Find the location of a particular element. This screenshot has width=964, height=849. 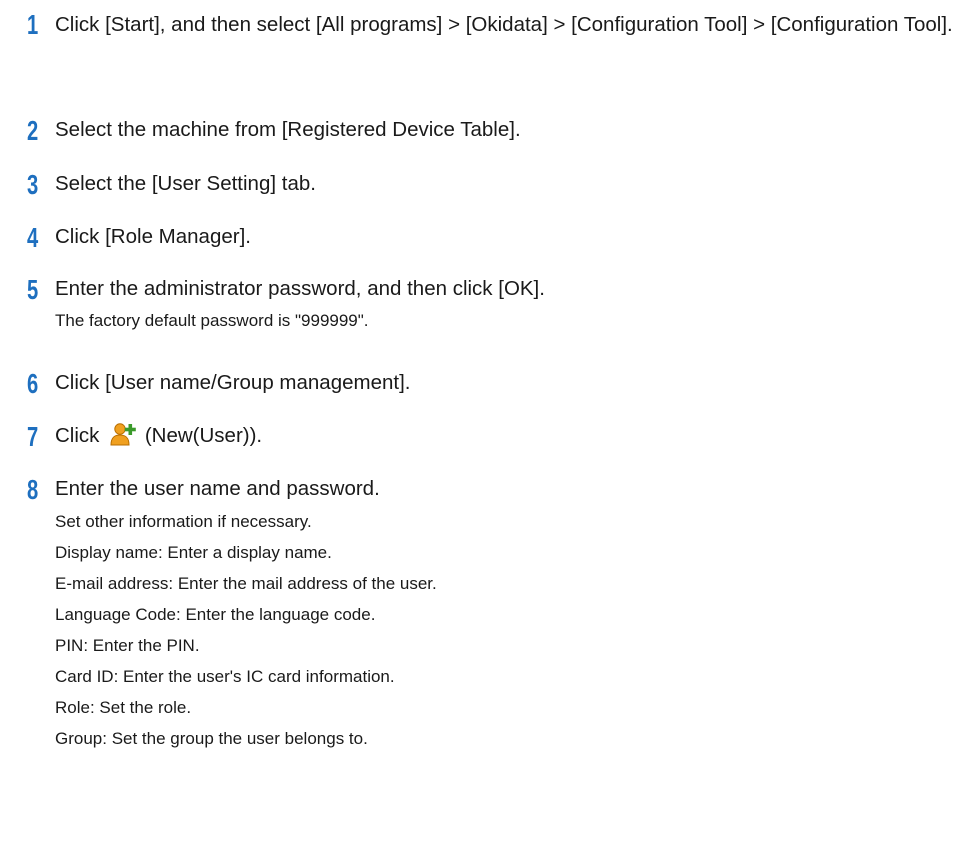

step-detail: Set other information if necessary. is located at coordinates (183, 521).